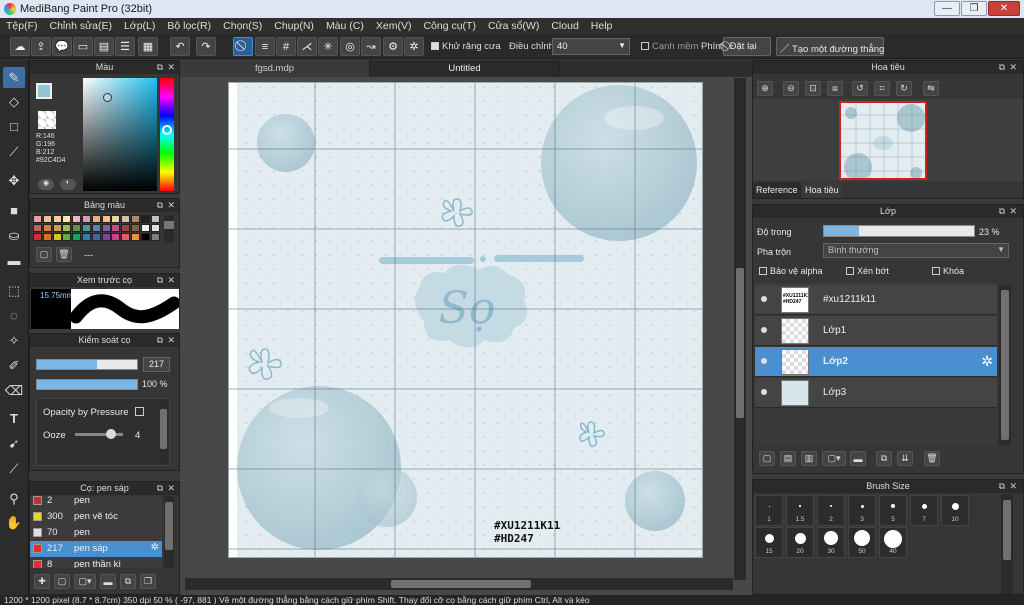 The height and width of the screenshot is (605, 1024). What do you see at coordinates (899, 231) in the screenshot?
I see `layer-opacity-slider` at bounding box center [899, 231].